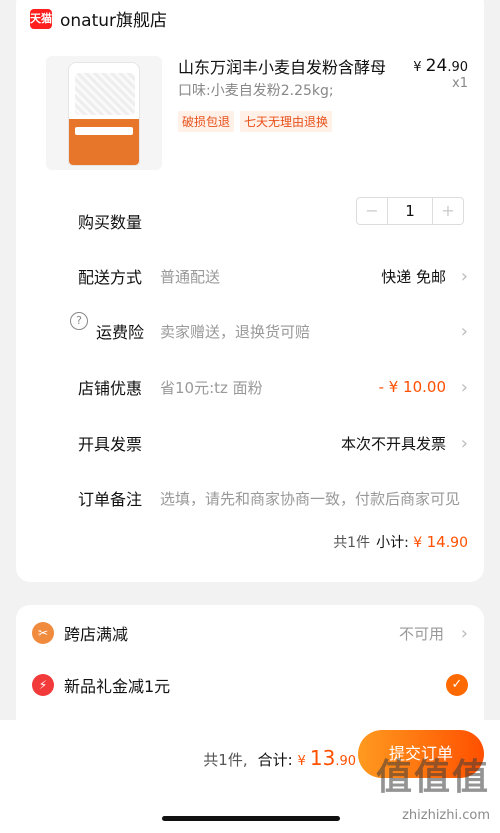  I want to click on quantity-input: 1, so click(410, 211).